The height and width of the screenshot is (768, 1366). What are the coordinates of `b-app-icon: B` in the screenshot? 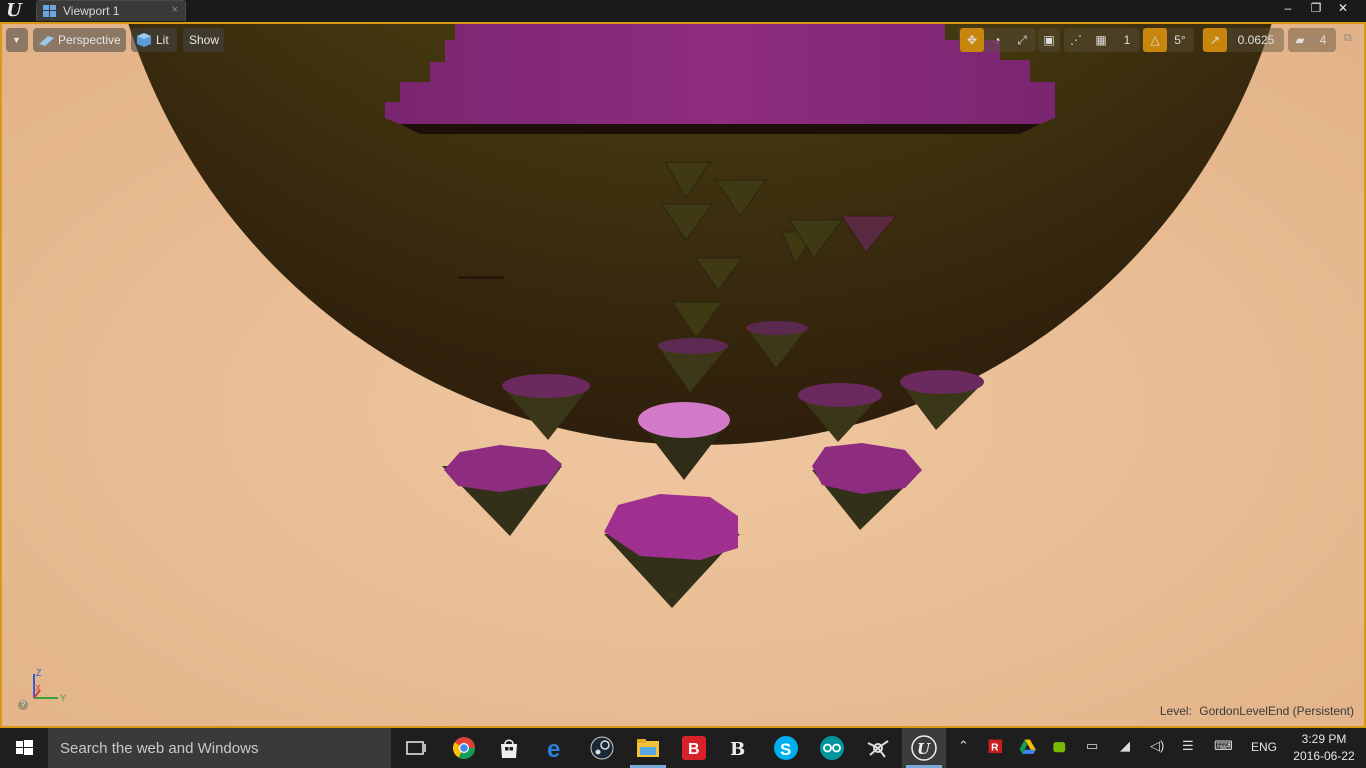 It's located at (694, 748).